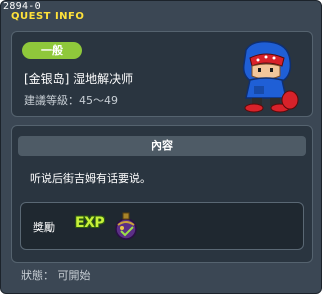  What do you see at coordinates (90, 223) in the screenshot?
I see `exp-icon: EXP` at bounding box center [90, 223].